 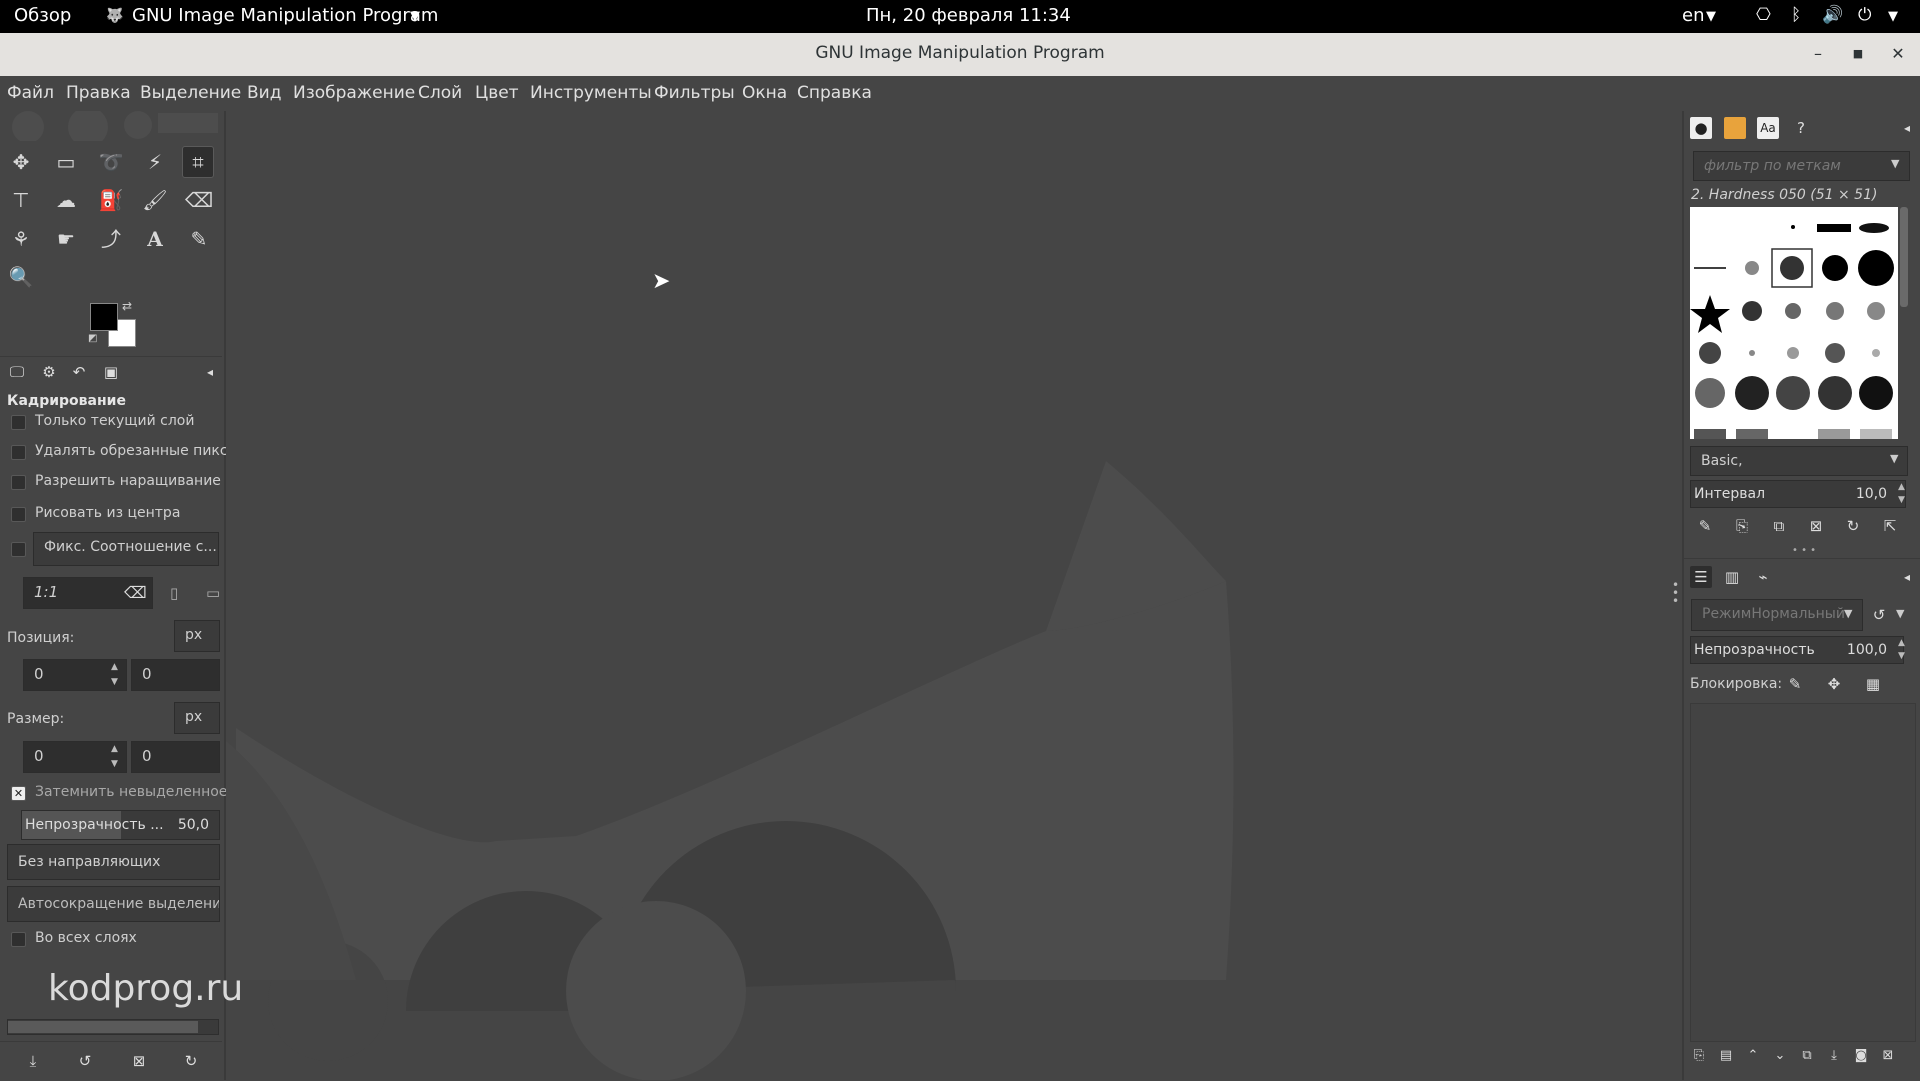 I want to click on current-layer-only-checkbox, so click(x=18, y=422).